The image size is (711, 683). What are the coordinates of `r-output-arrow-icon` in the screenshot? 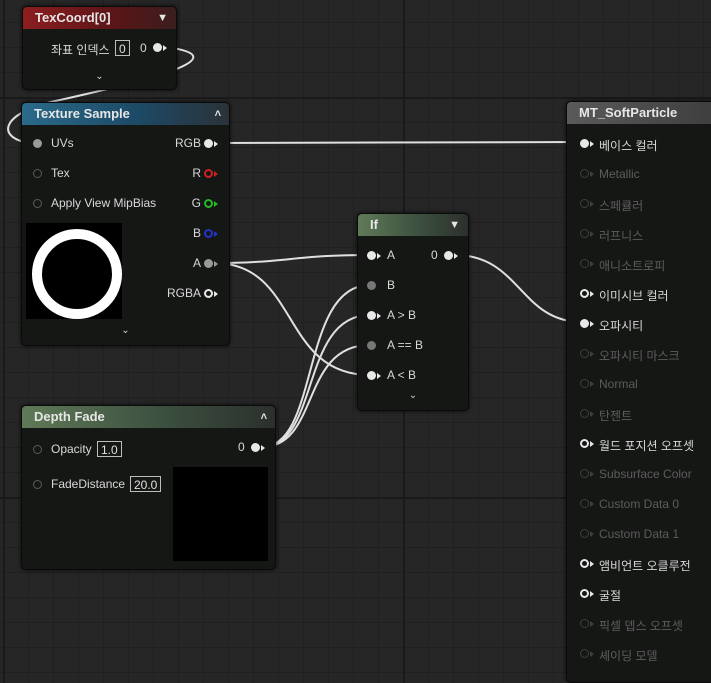 It's located at (216, 174).